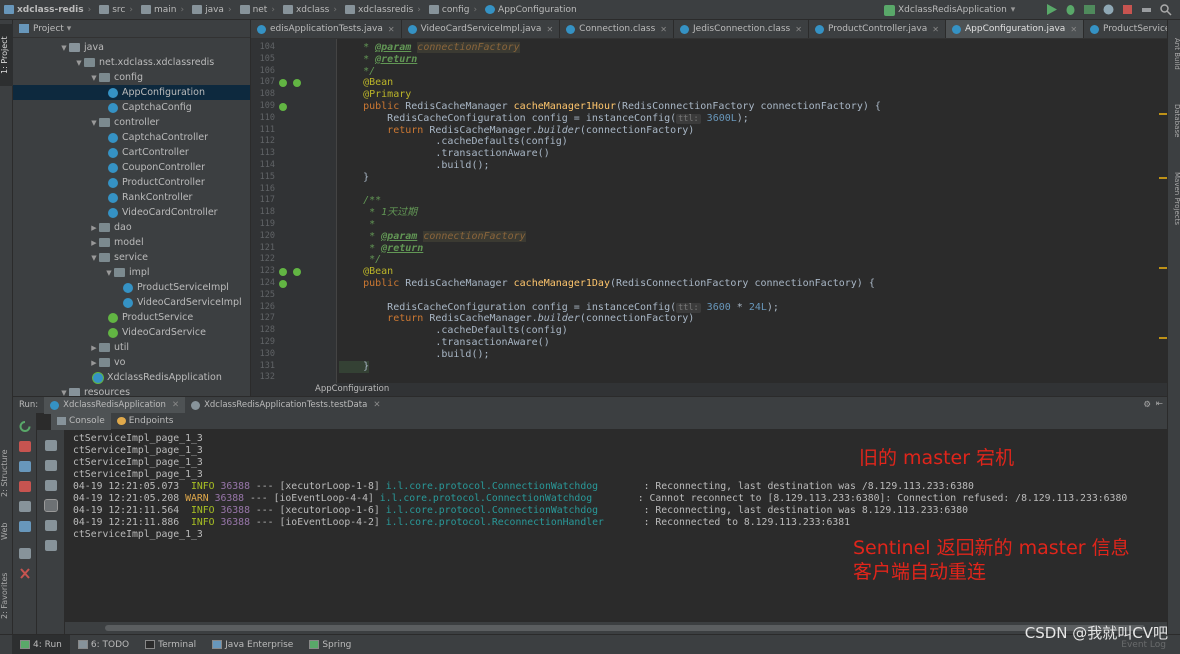 The width and height of the screenshot is (1180, 654). I want to click on line-number: 127, so click(263, 318).